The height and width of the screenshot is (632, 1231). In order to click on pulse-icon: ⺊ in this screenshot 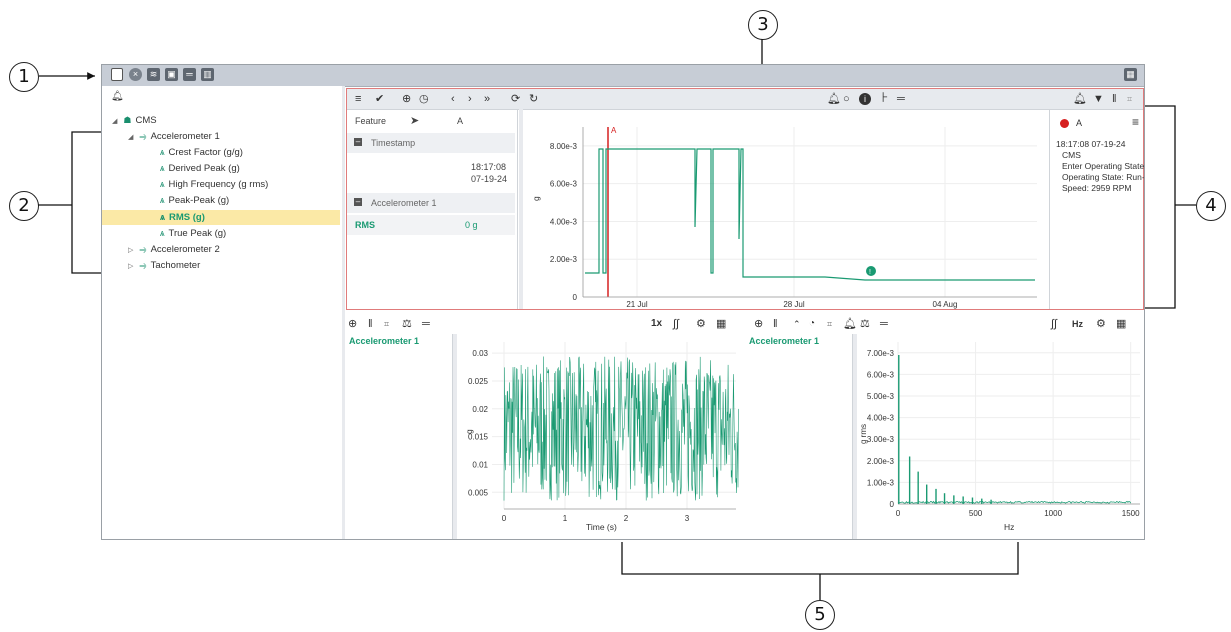, I will do `click(884, 99)`.